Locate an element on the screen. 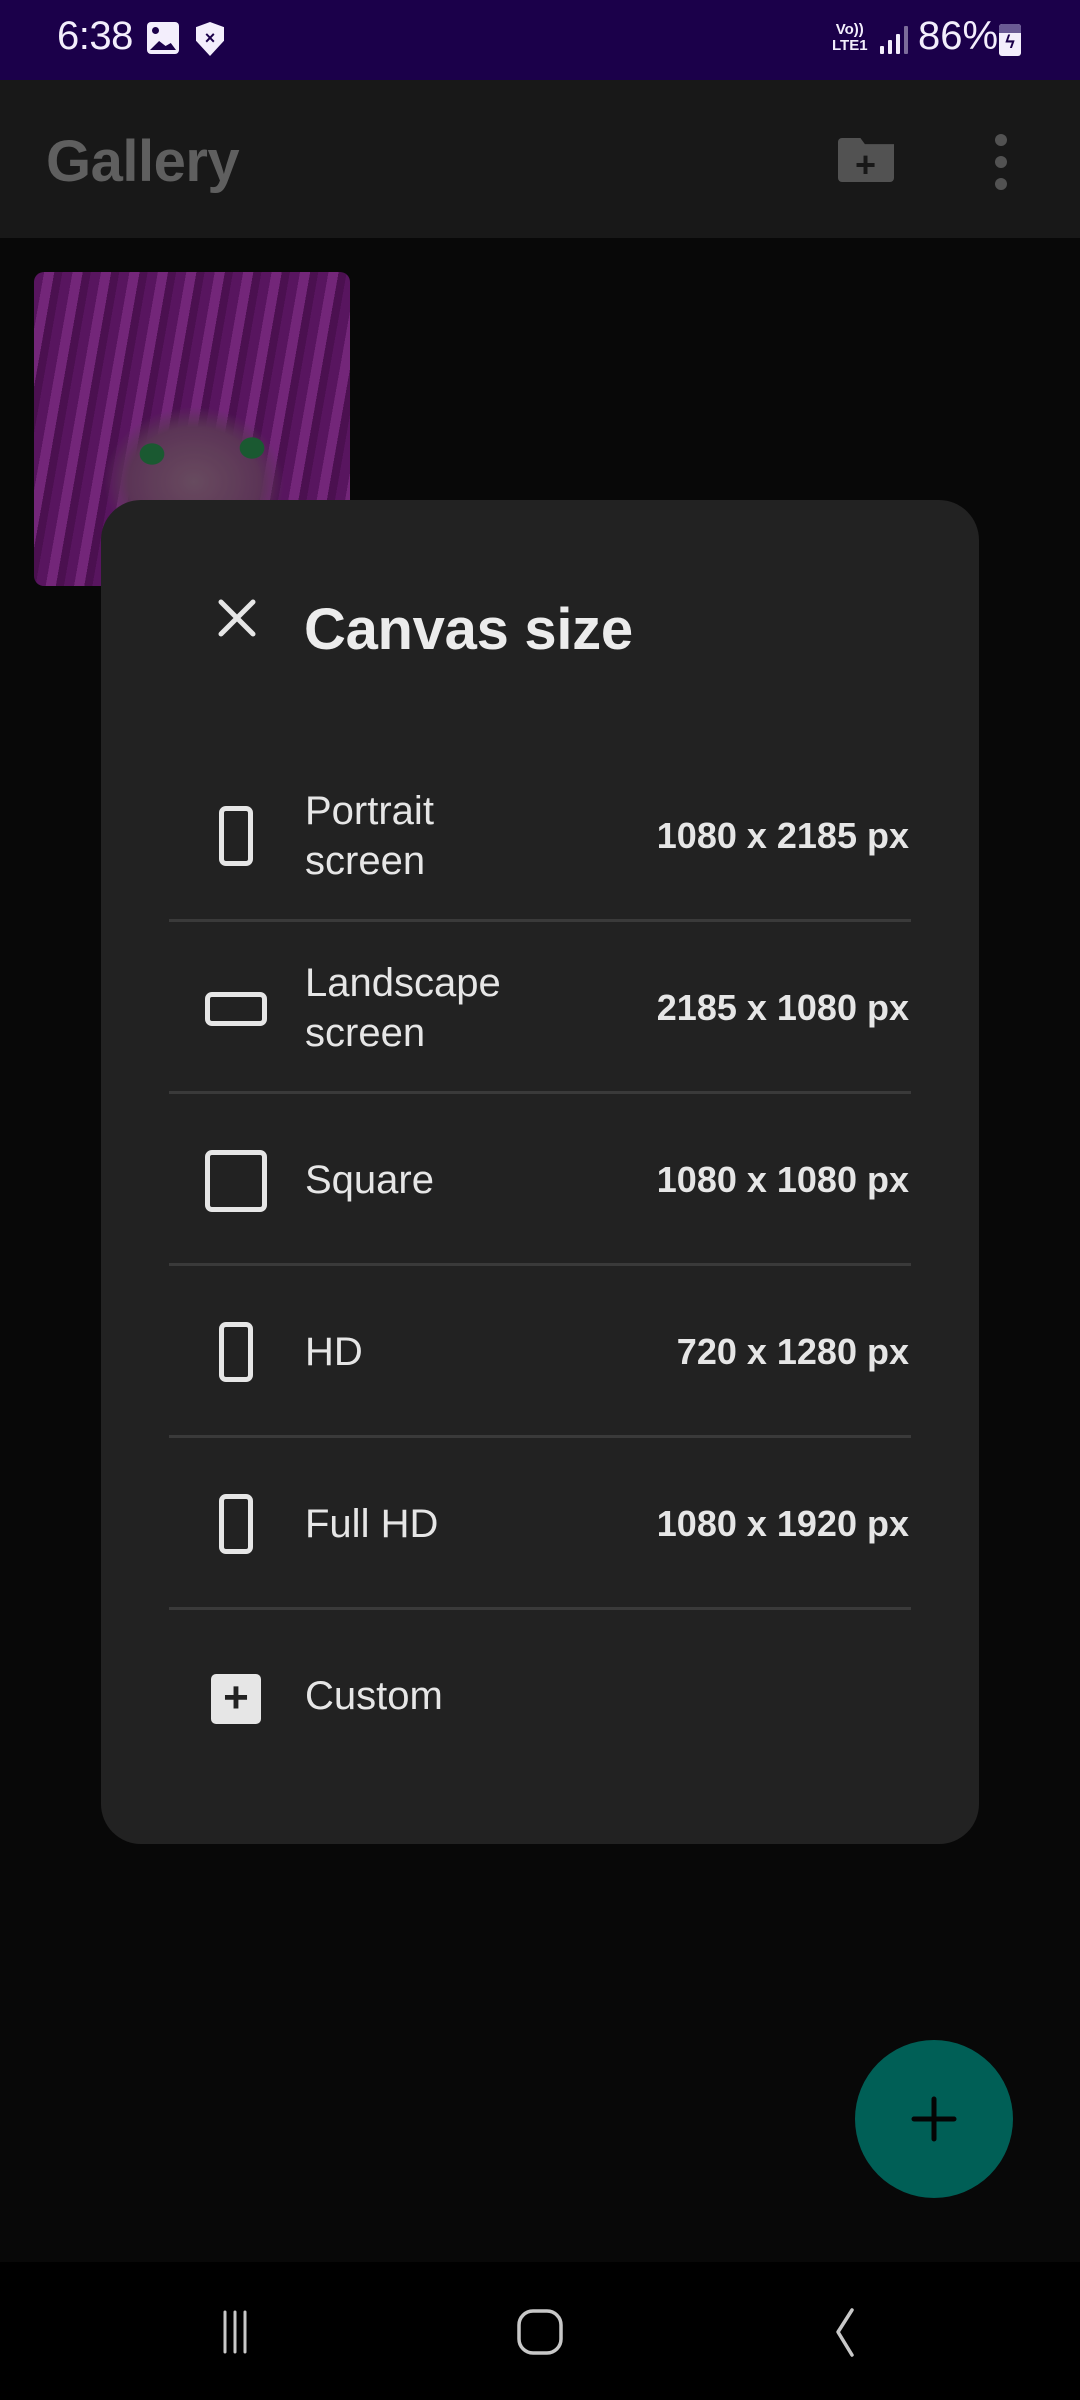  option-label: Square is located at coordinates (369, 1180).